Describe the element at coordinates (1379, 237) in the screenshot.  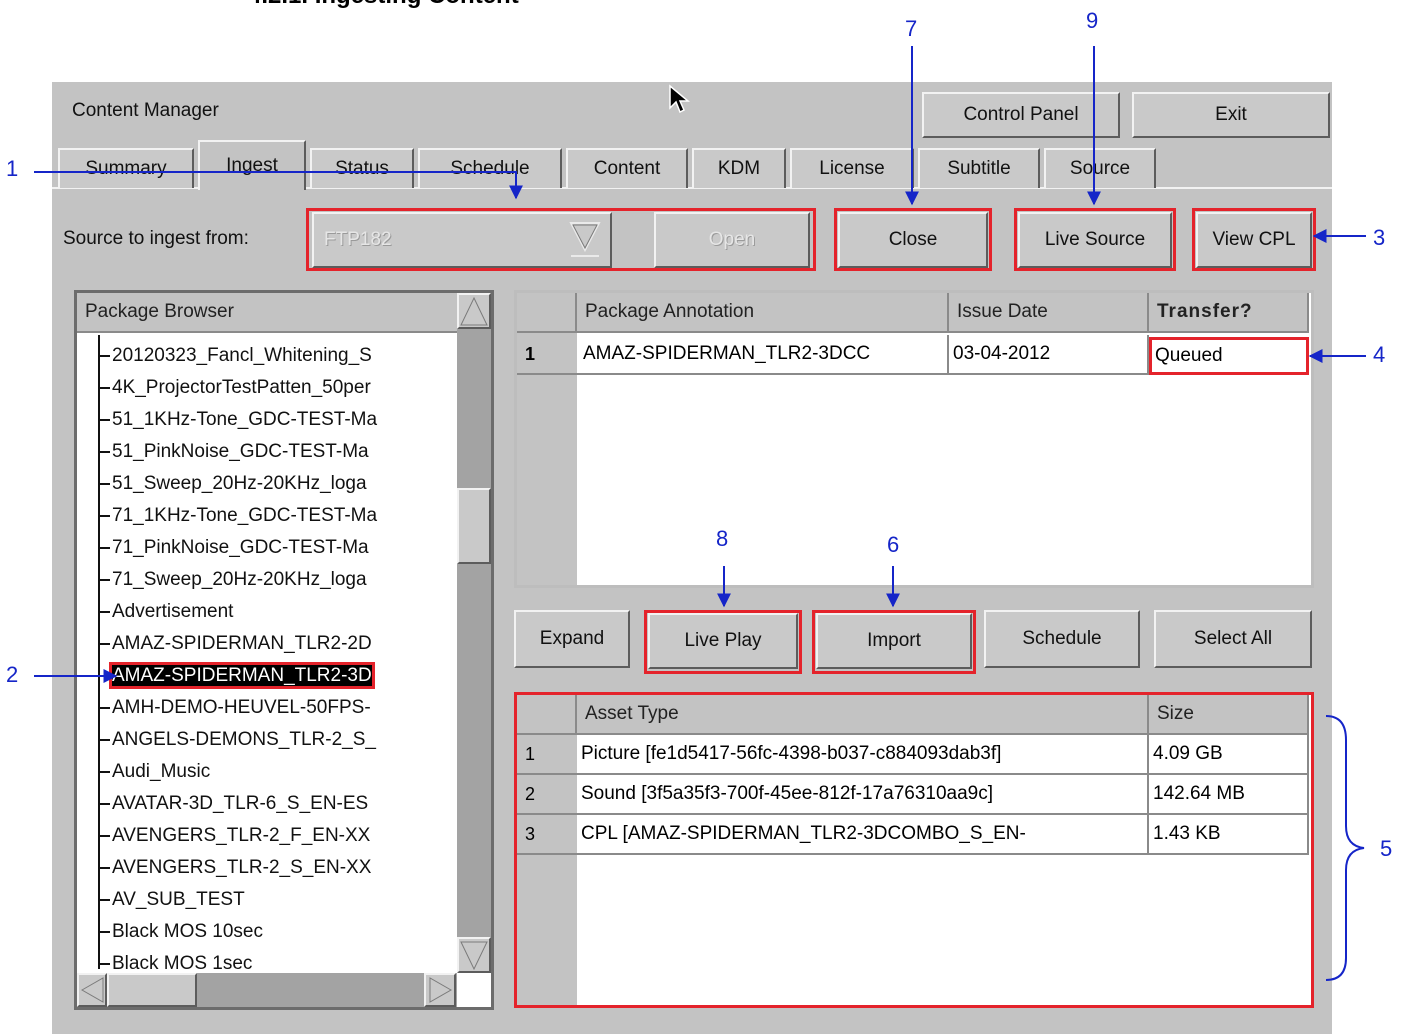
I see `callout-3: 3` at that location.